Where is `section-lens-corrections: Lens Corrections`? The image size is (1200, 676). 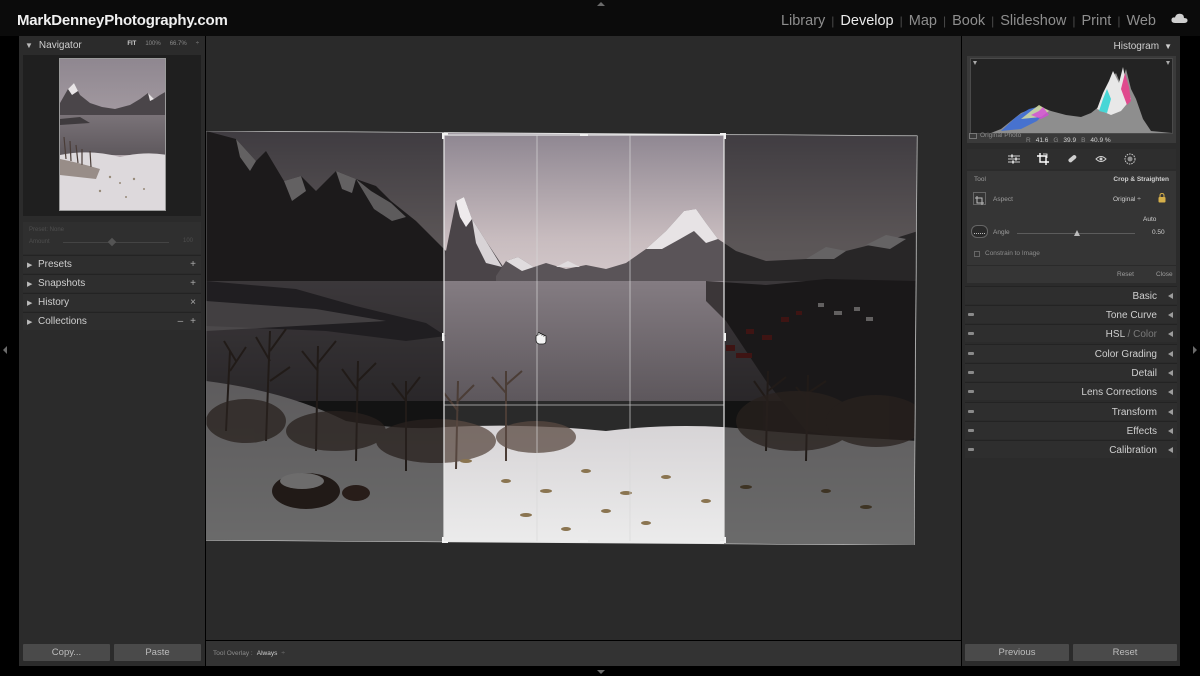
section-lens-corrections: Lens Corrections is located at coordinates (1071, 391).